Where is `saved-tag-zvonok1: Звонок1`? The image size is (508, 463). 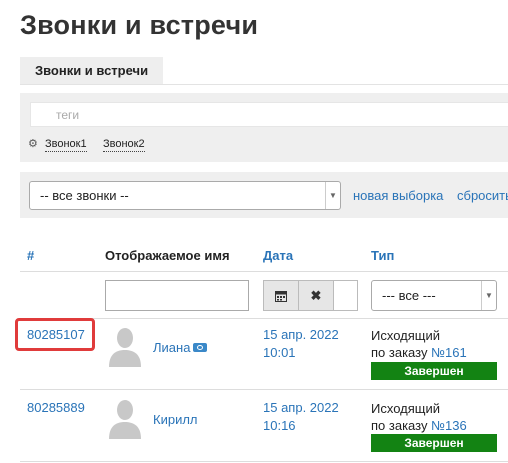
saved-tag-zvonok1: Звонок1 is located at coordinates (66, 145).